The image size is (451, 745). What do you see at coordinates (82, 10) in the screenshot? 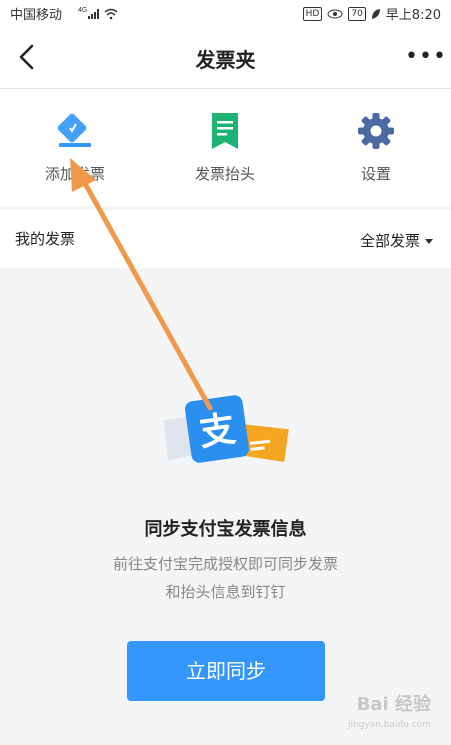
I see `network-label: 4G` at bounding box center [82, 10].